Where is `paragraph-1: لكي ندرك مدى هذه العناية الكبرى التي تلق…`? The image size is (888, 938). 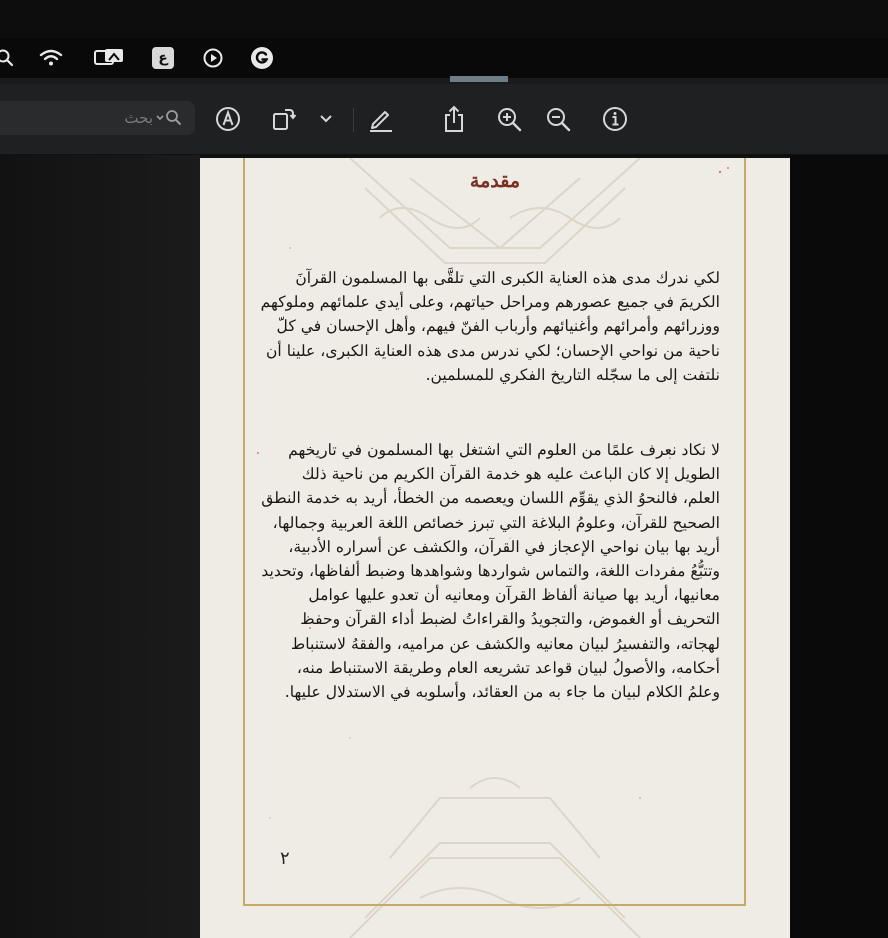
paragraph-1: لكي ندرك مدى هذه العناية الكبرى التي تلق… is located at coordinates (490, 326).